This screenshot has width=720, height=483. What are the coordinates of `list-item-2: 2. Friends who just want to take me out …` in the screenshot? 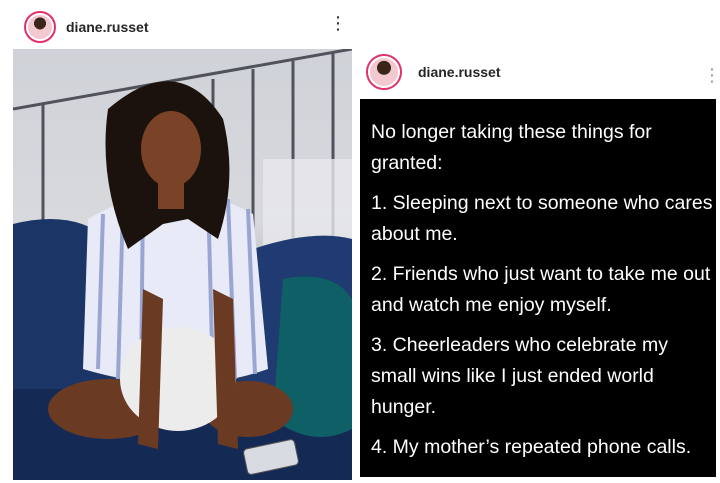 It's located at (541, 289).